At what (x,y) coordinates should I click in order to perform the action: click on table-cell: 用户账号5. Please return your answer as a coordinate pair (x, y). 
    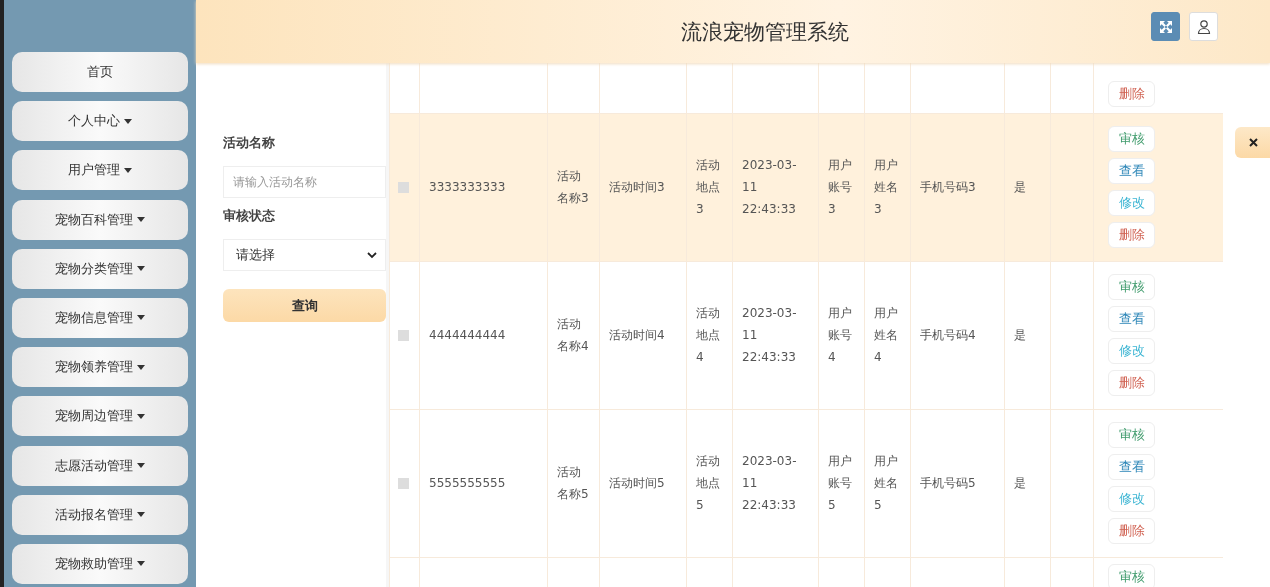
    Looking at the image, I should click on (840, 483).